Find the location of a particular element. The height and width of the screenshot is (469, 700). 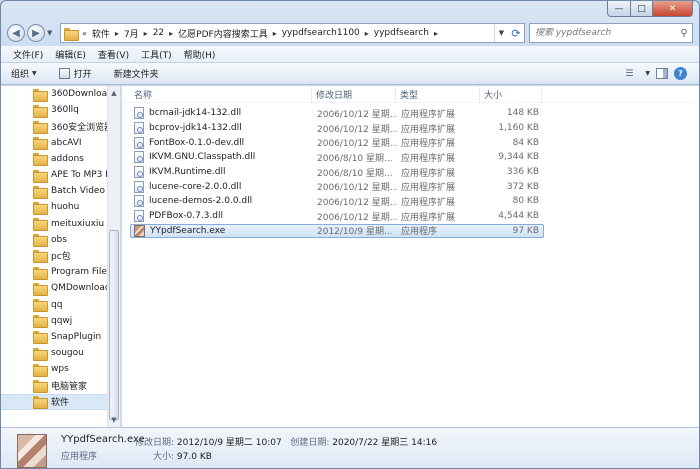

breadcrumb-item: 7月 is located at coordinates (131, 33).